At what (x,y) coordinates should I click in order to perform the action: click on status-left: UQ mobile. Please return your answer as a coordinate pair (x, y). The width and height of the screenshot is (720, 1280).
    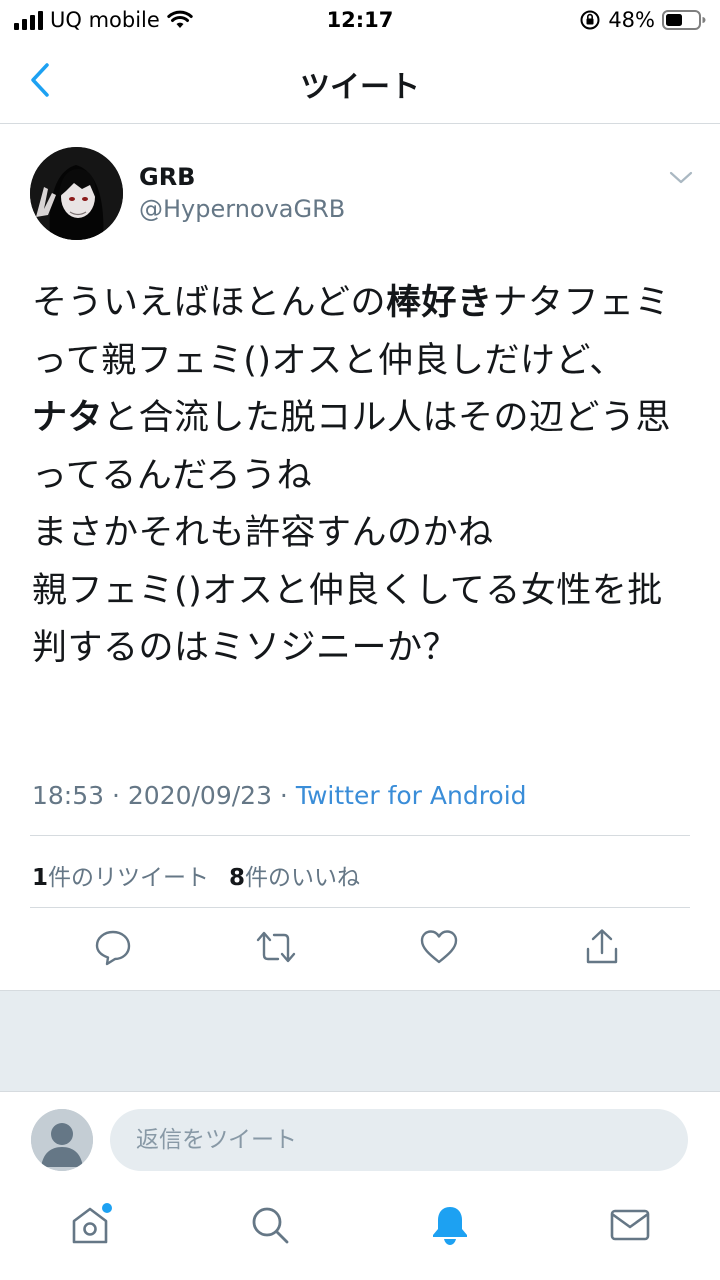
    Looking at the image, I should click on (103, 20).